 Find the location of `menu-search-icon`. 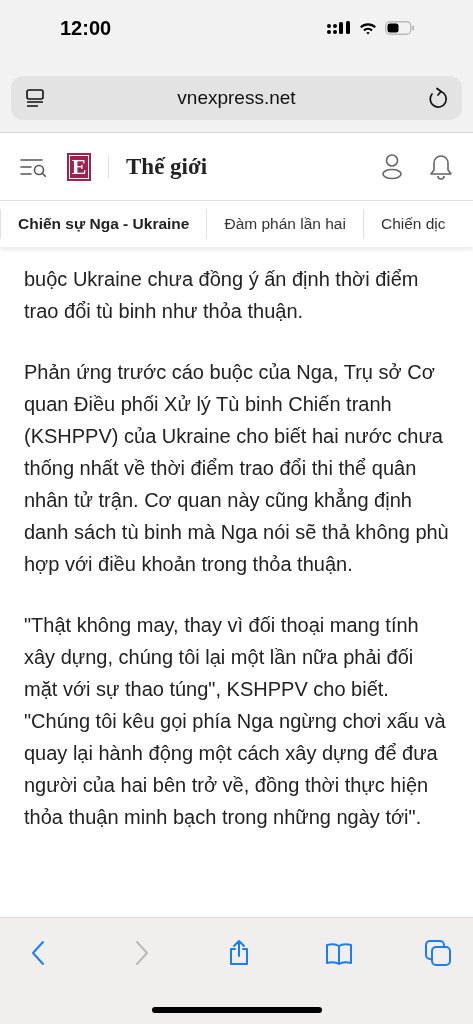

menu-search-icon is located at coordinates (33, 166).